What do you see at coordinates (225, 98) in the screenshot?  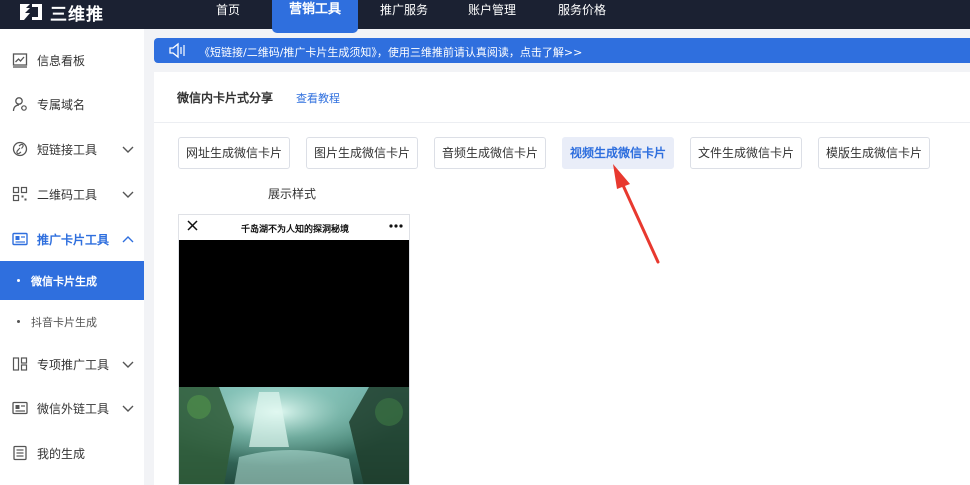 I see `page-title: 微信内卡片式分享` at bounding box center [225, 98].